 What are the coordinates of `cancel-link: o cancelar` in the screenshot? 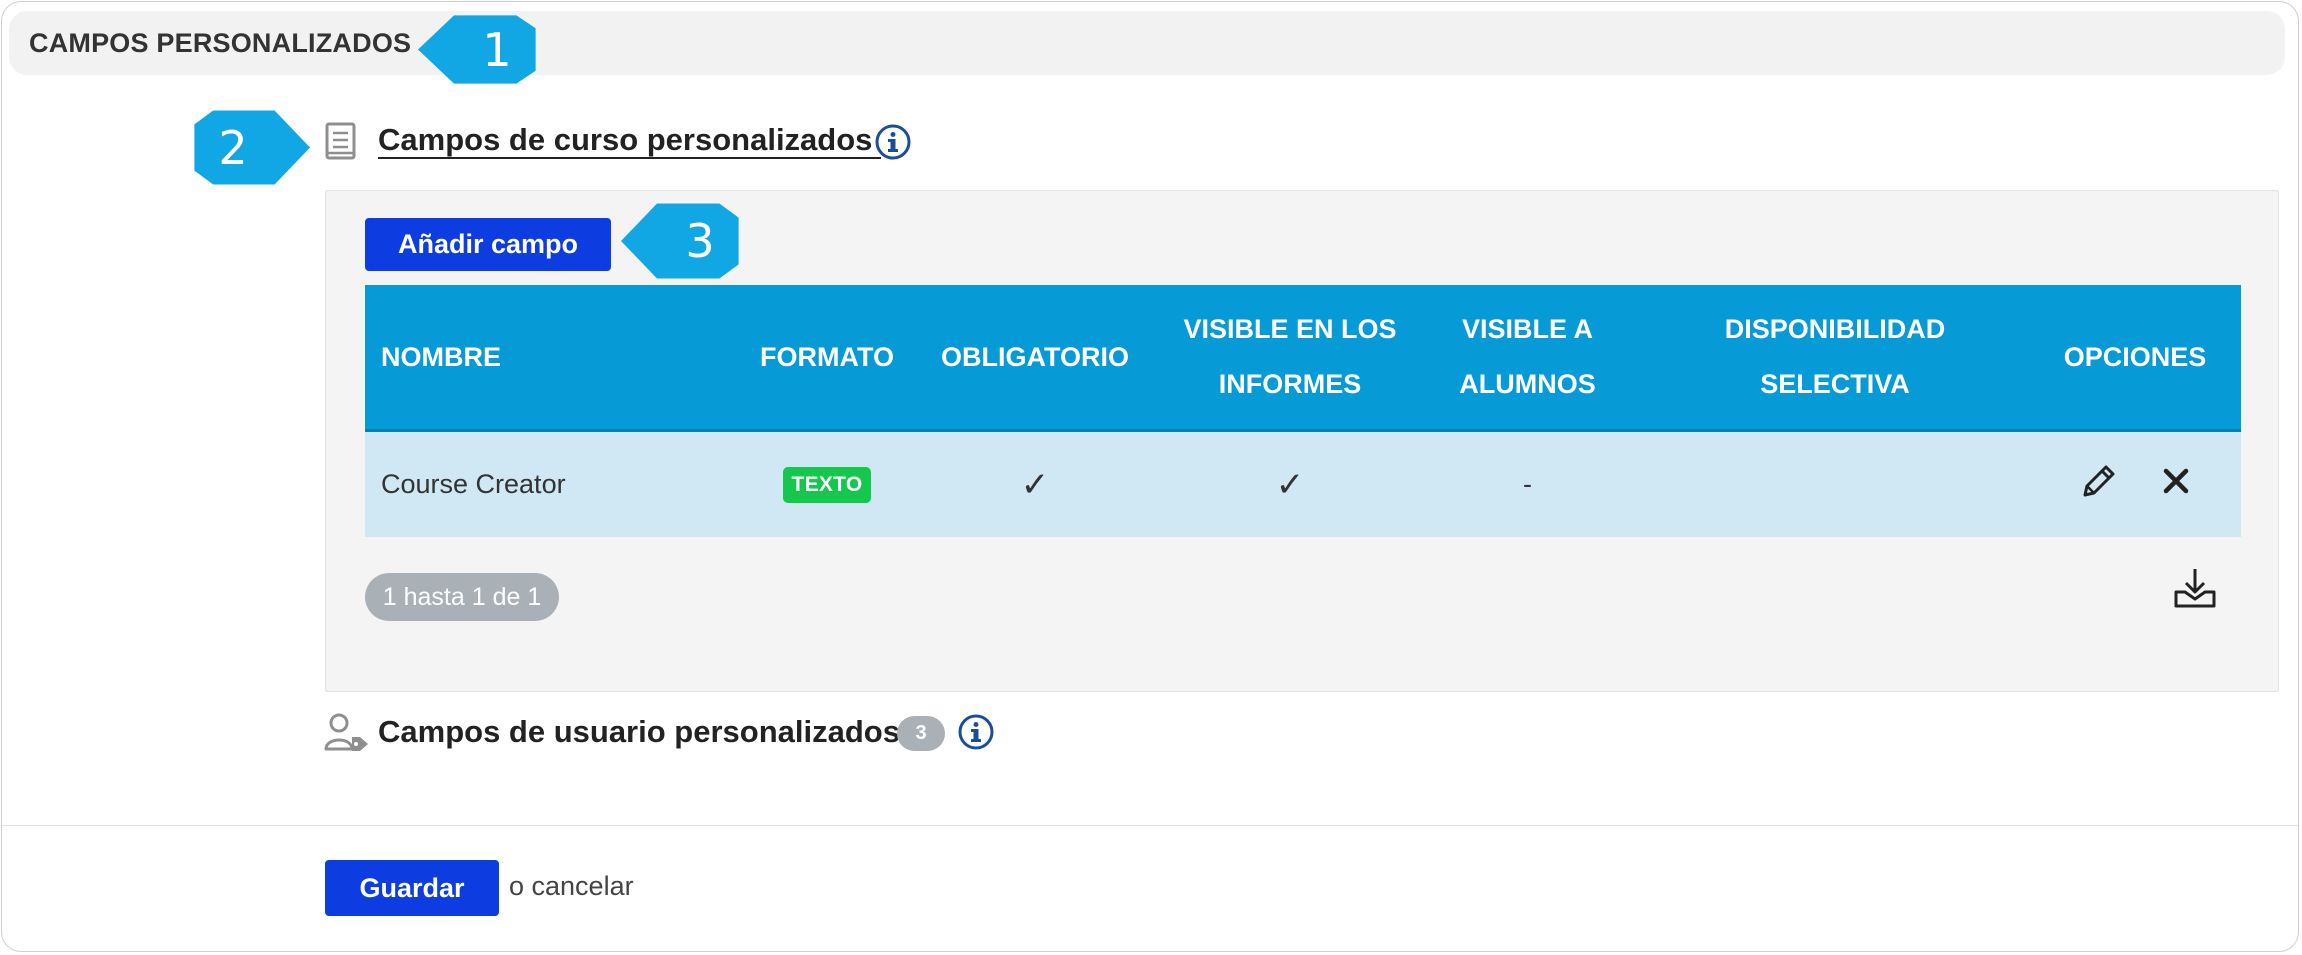 It's located at (571, 886).